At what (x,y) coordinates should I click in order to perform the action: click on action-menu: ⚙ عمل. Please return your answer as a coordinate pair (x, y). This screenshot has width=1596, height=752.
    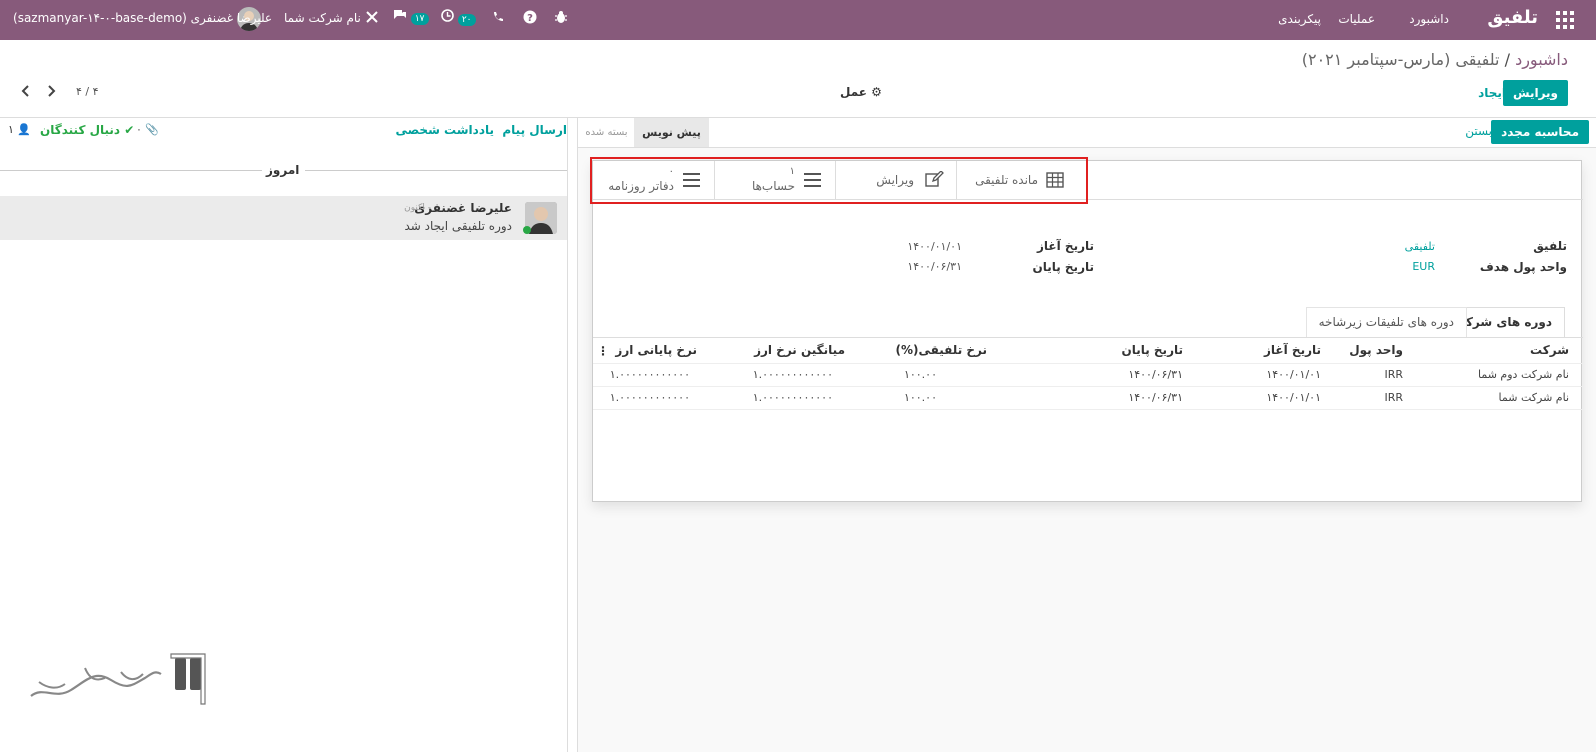
    Looking at the image, I should click on (861, 92).